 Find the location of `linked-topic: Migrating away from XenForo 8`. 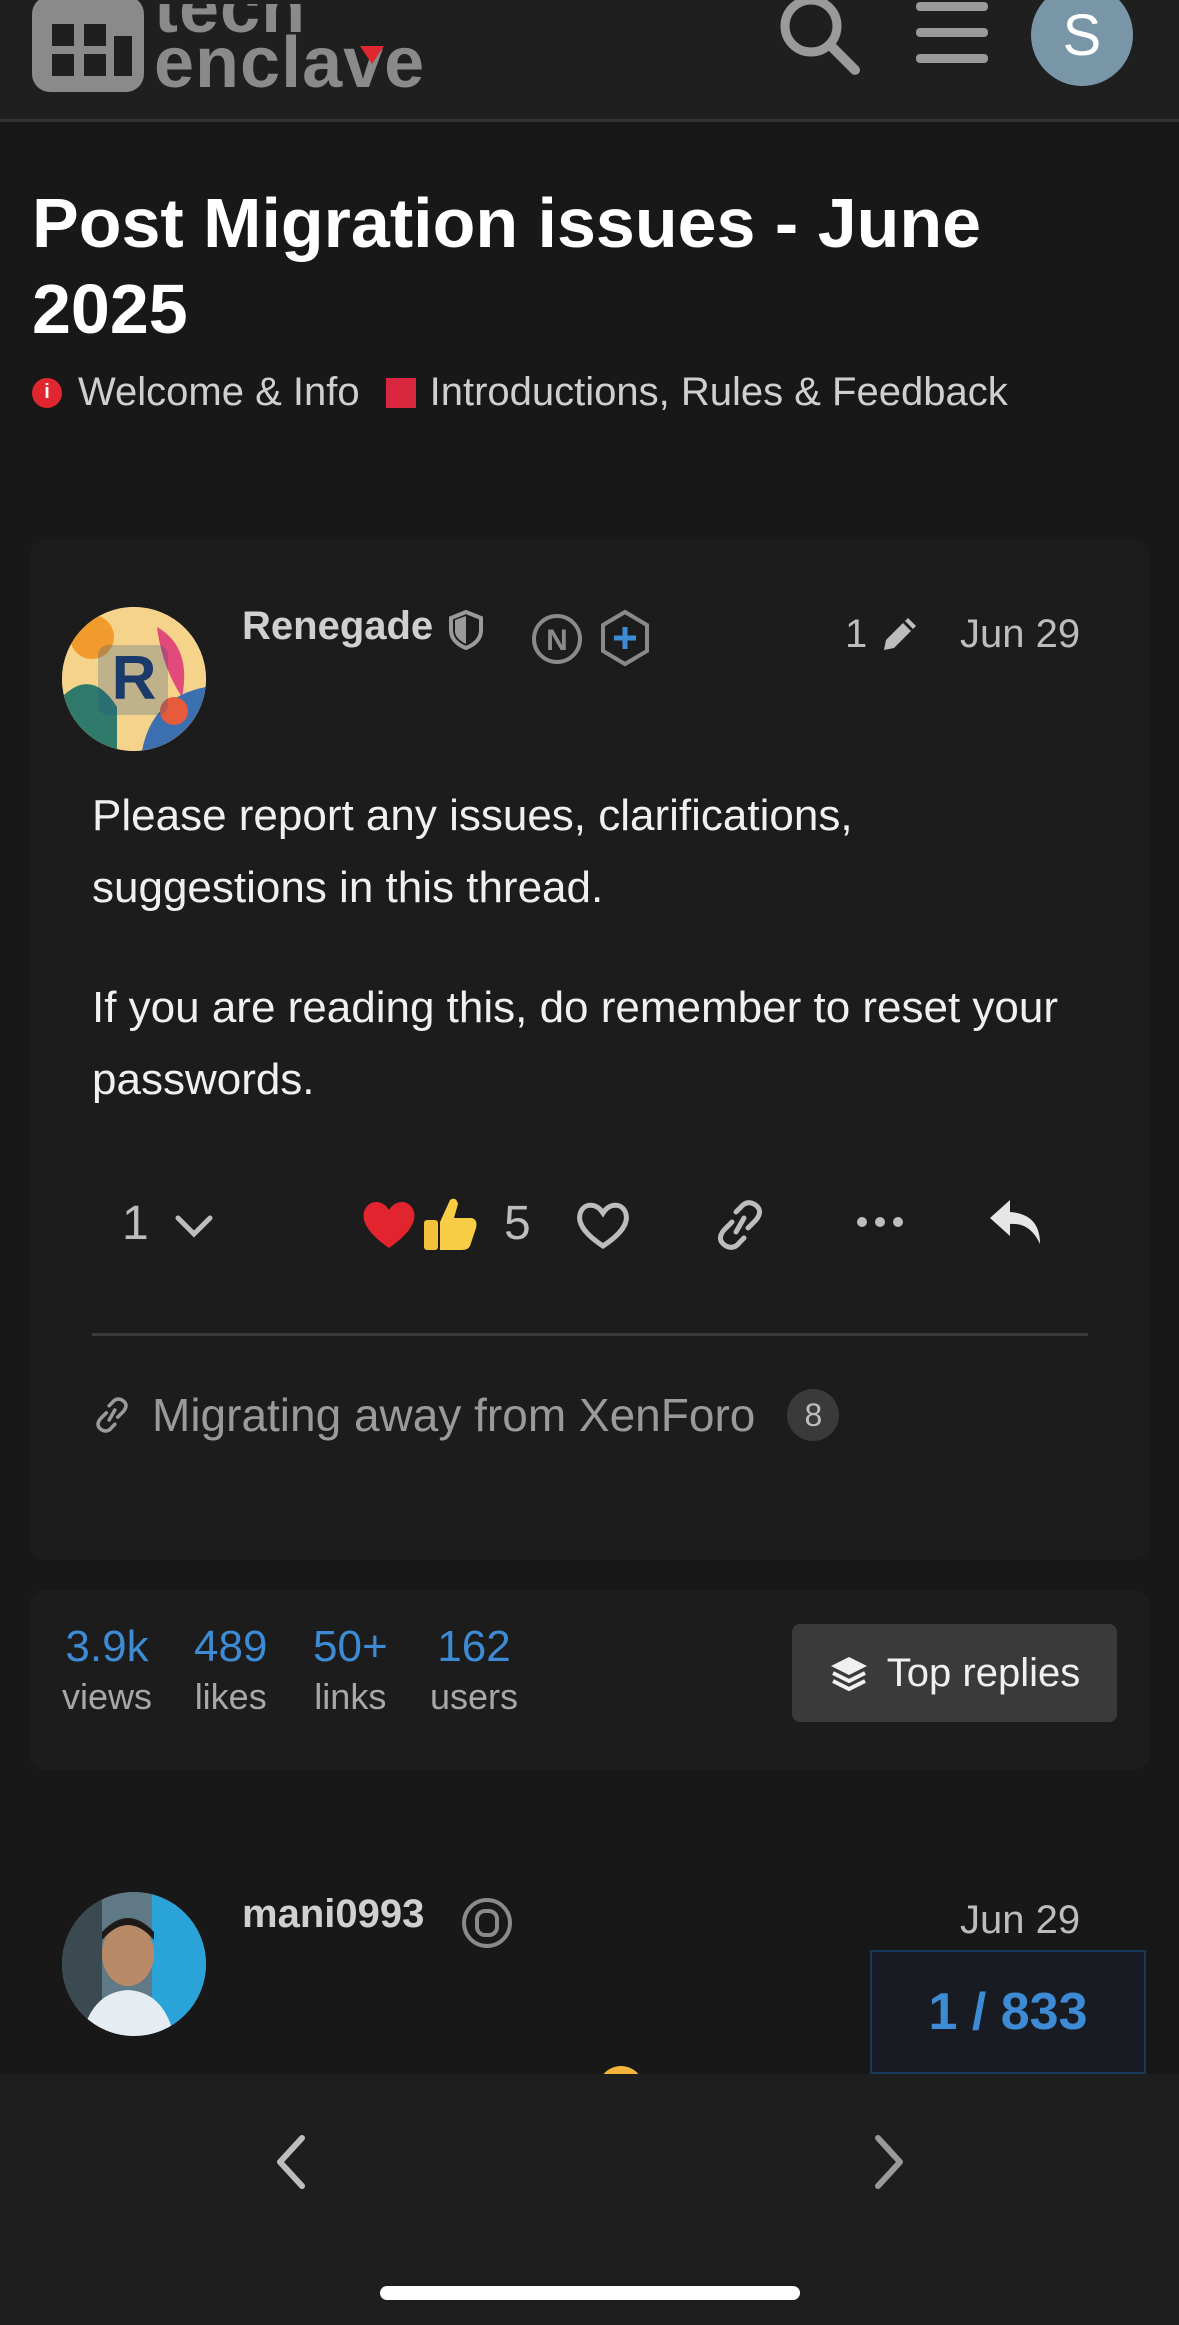

linked-topic: Migrating away from XenForo 8 is located at coordinates (466, 1415).